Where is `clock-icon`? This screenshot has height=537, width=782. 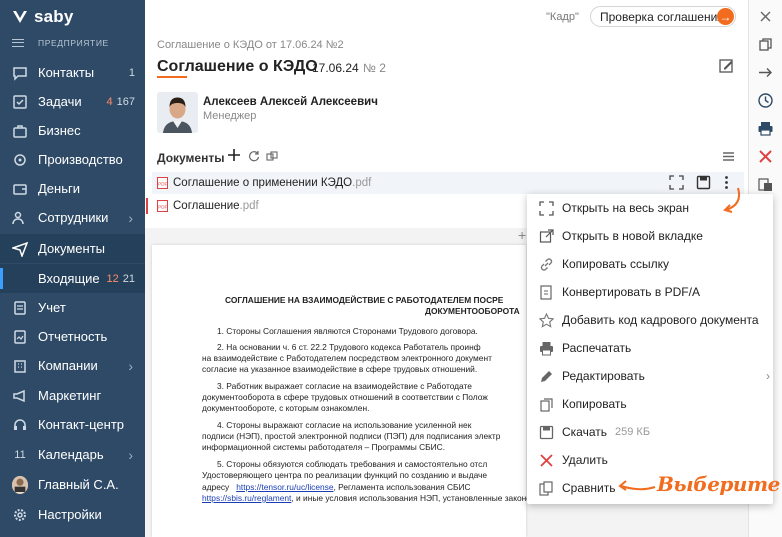
clock-icon is located at coordinates (765, 100).